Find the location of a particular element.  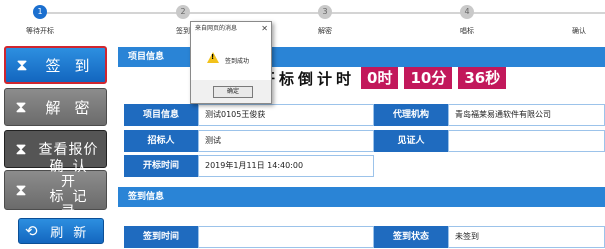

open-time-label: 开标时间 is located at coordinates (161, 166).